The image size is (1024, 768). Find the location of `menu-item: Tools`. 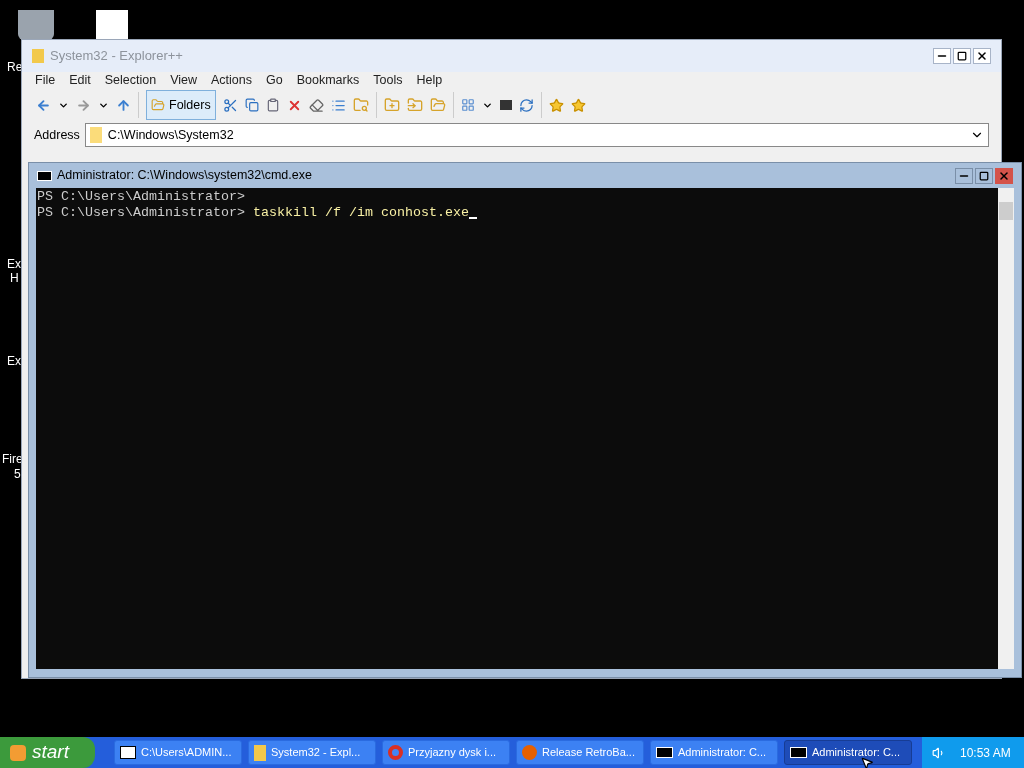

menu-item: Tools is located at coordinates (388, 80).